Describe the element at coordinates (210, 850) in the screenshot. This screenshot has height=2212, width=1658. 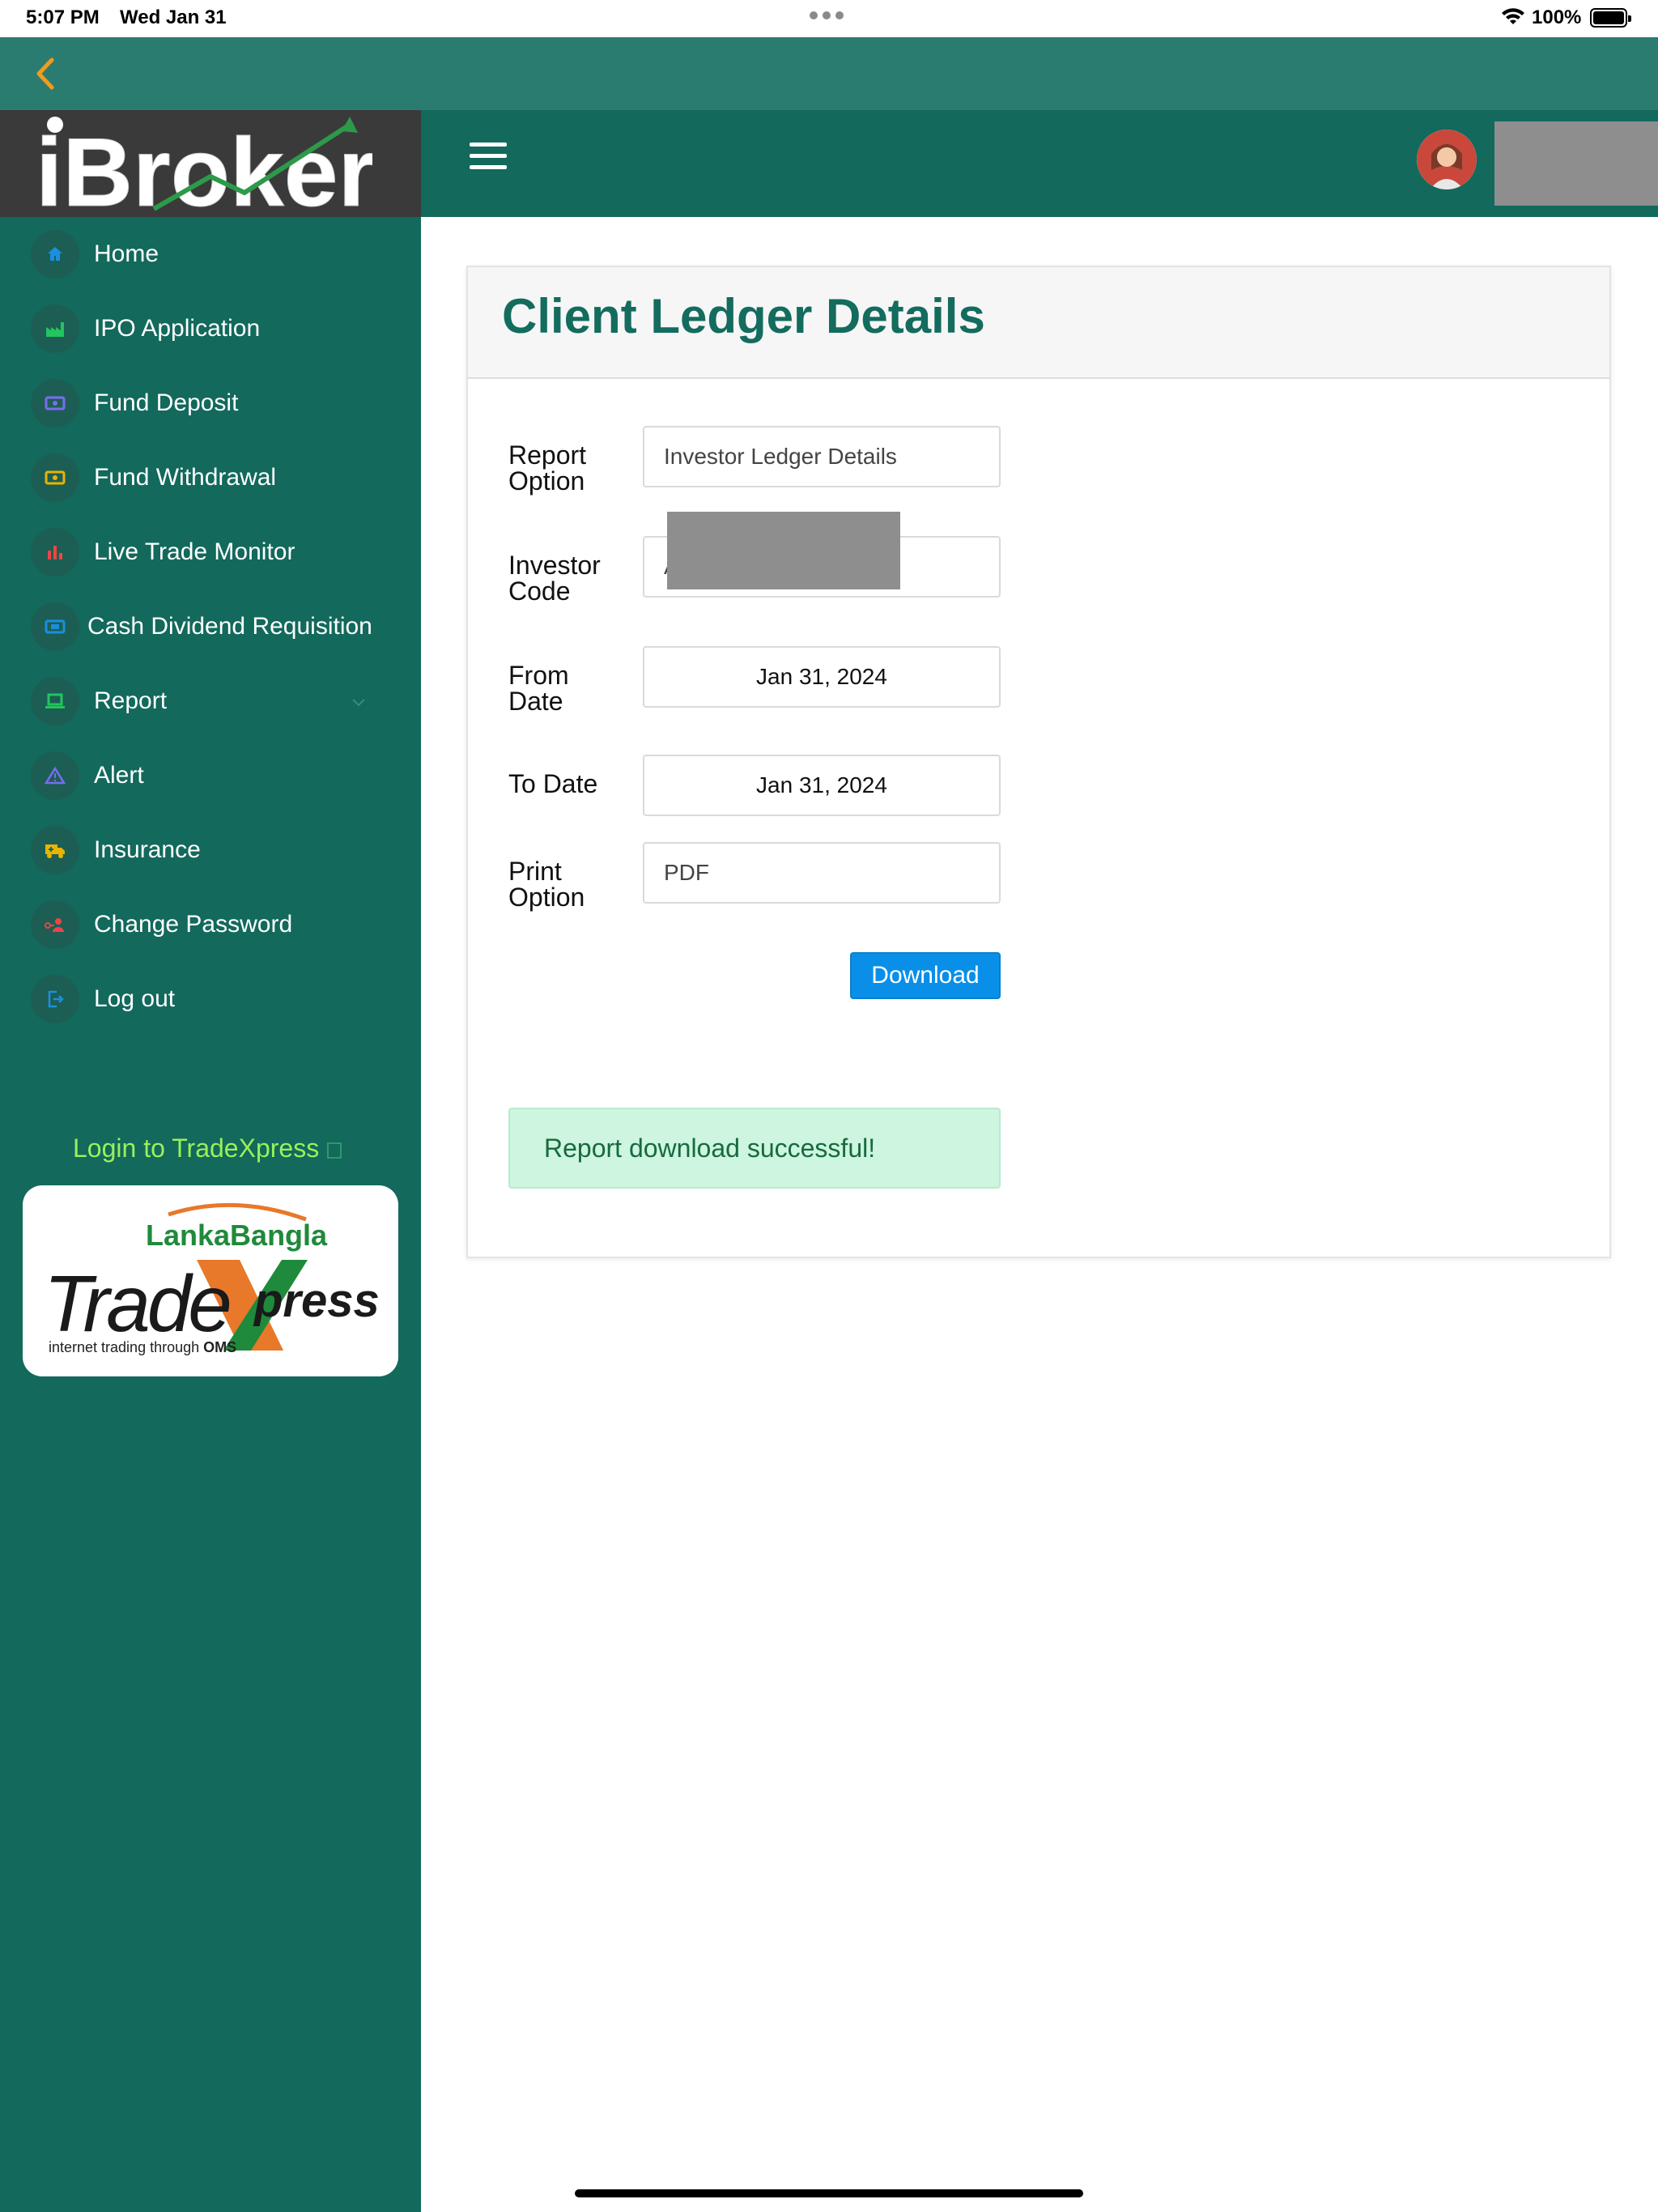
I see `sidebar-item-insurance: Insurance` at that location.